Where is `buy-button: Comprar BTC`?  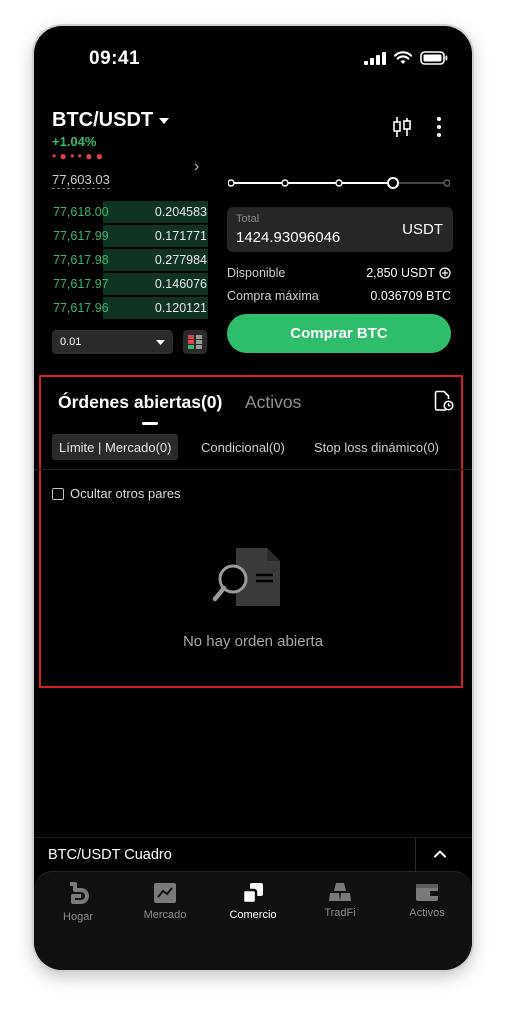
buy-button: Comprar BTC is located at coordinates (339, 333).